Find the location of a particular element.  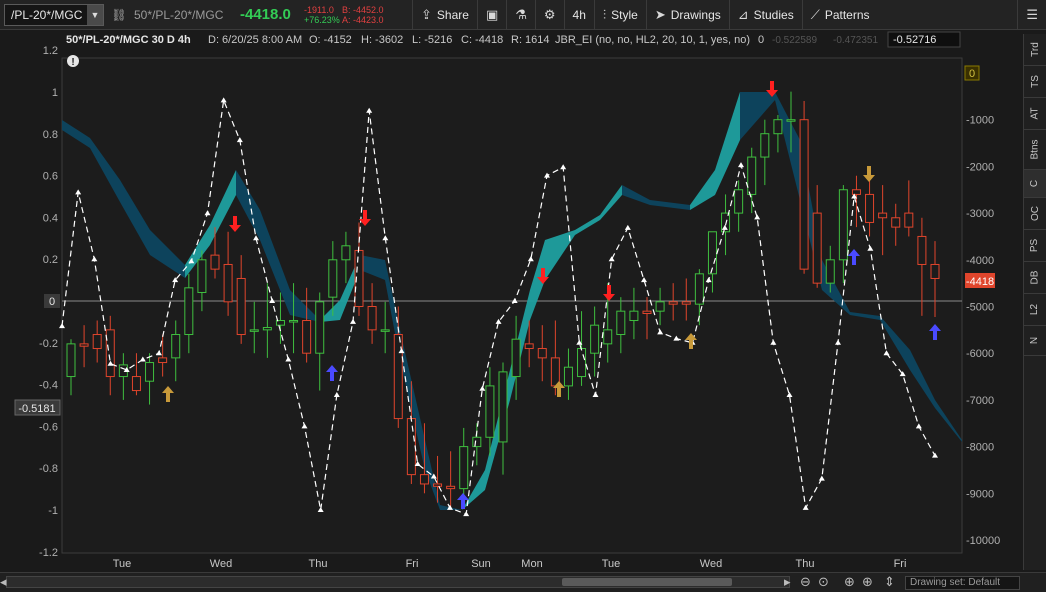

side-tab-c: C is located at coordinates (1035, 184).